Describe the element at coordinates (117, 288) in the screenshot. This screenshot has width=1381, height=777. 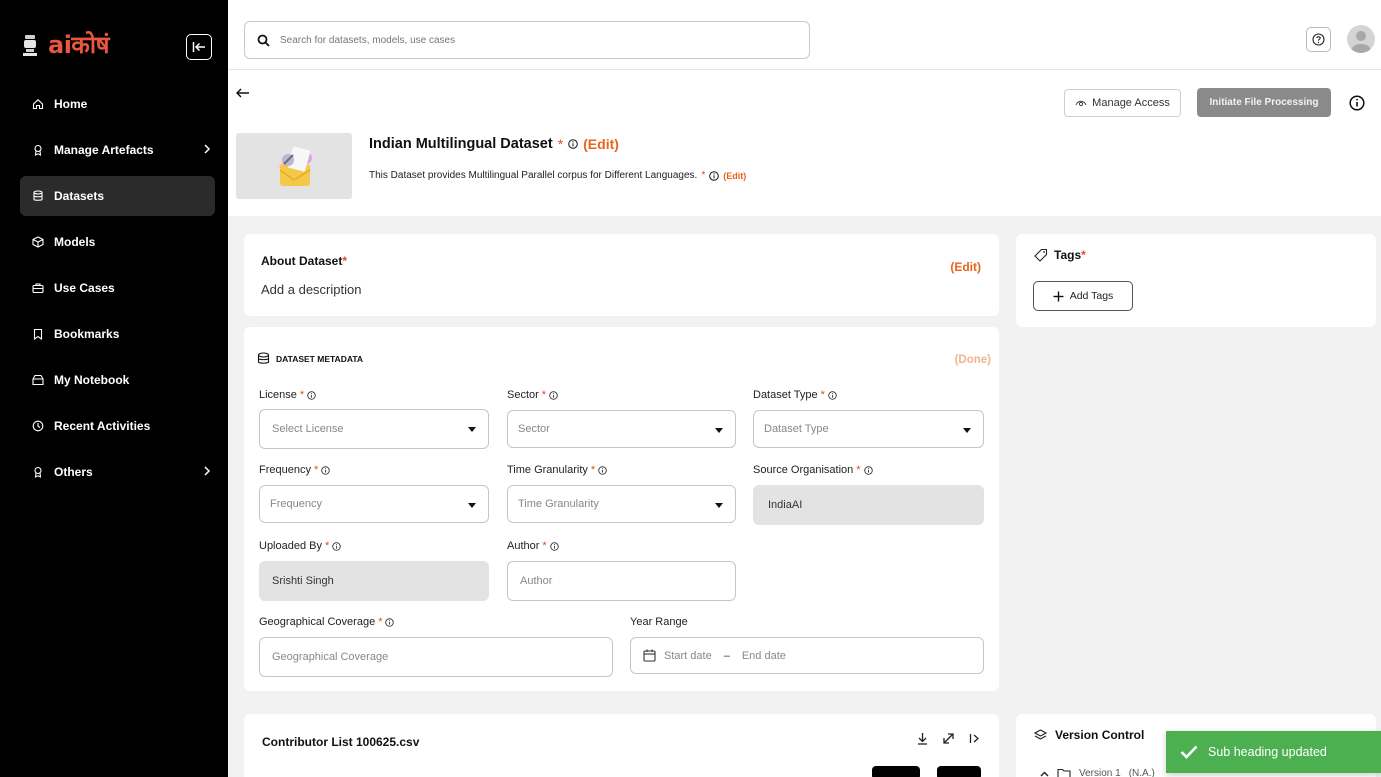
I see `sidebar-item-use-cases: Use Cases` at that location.